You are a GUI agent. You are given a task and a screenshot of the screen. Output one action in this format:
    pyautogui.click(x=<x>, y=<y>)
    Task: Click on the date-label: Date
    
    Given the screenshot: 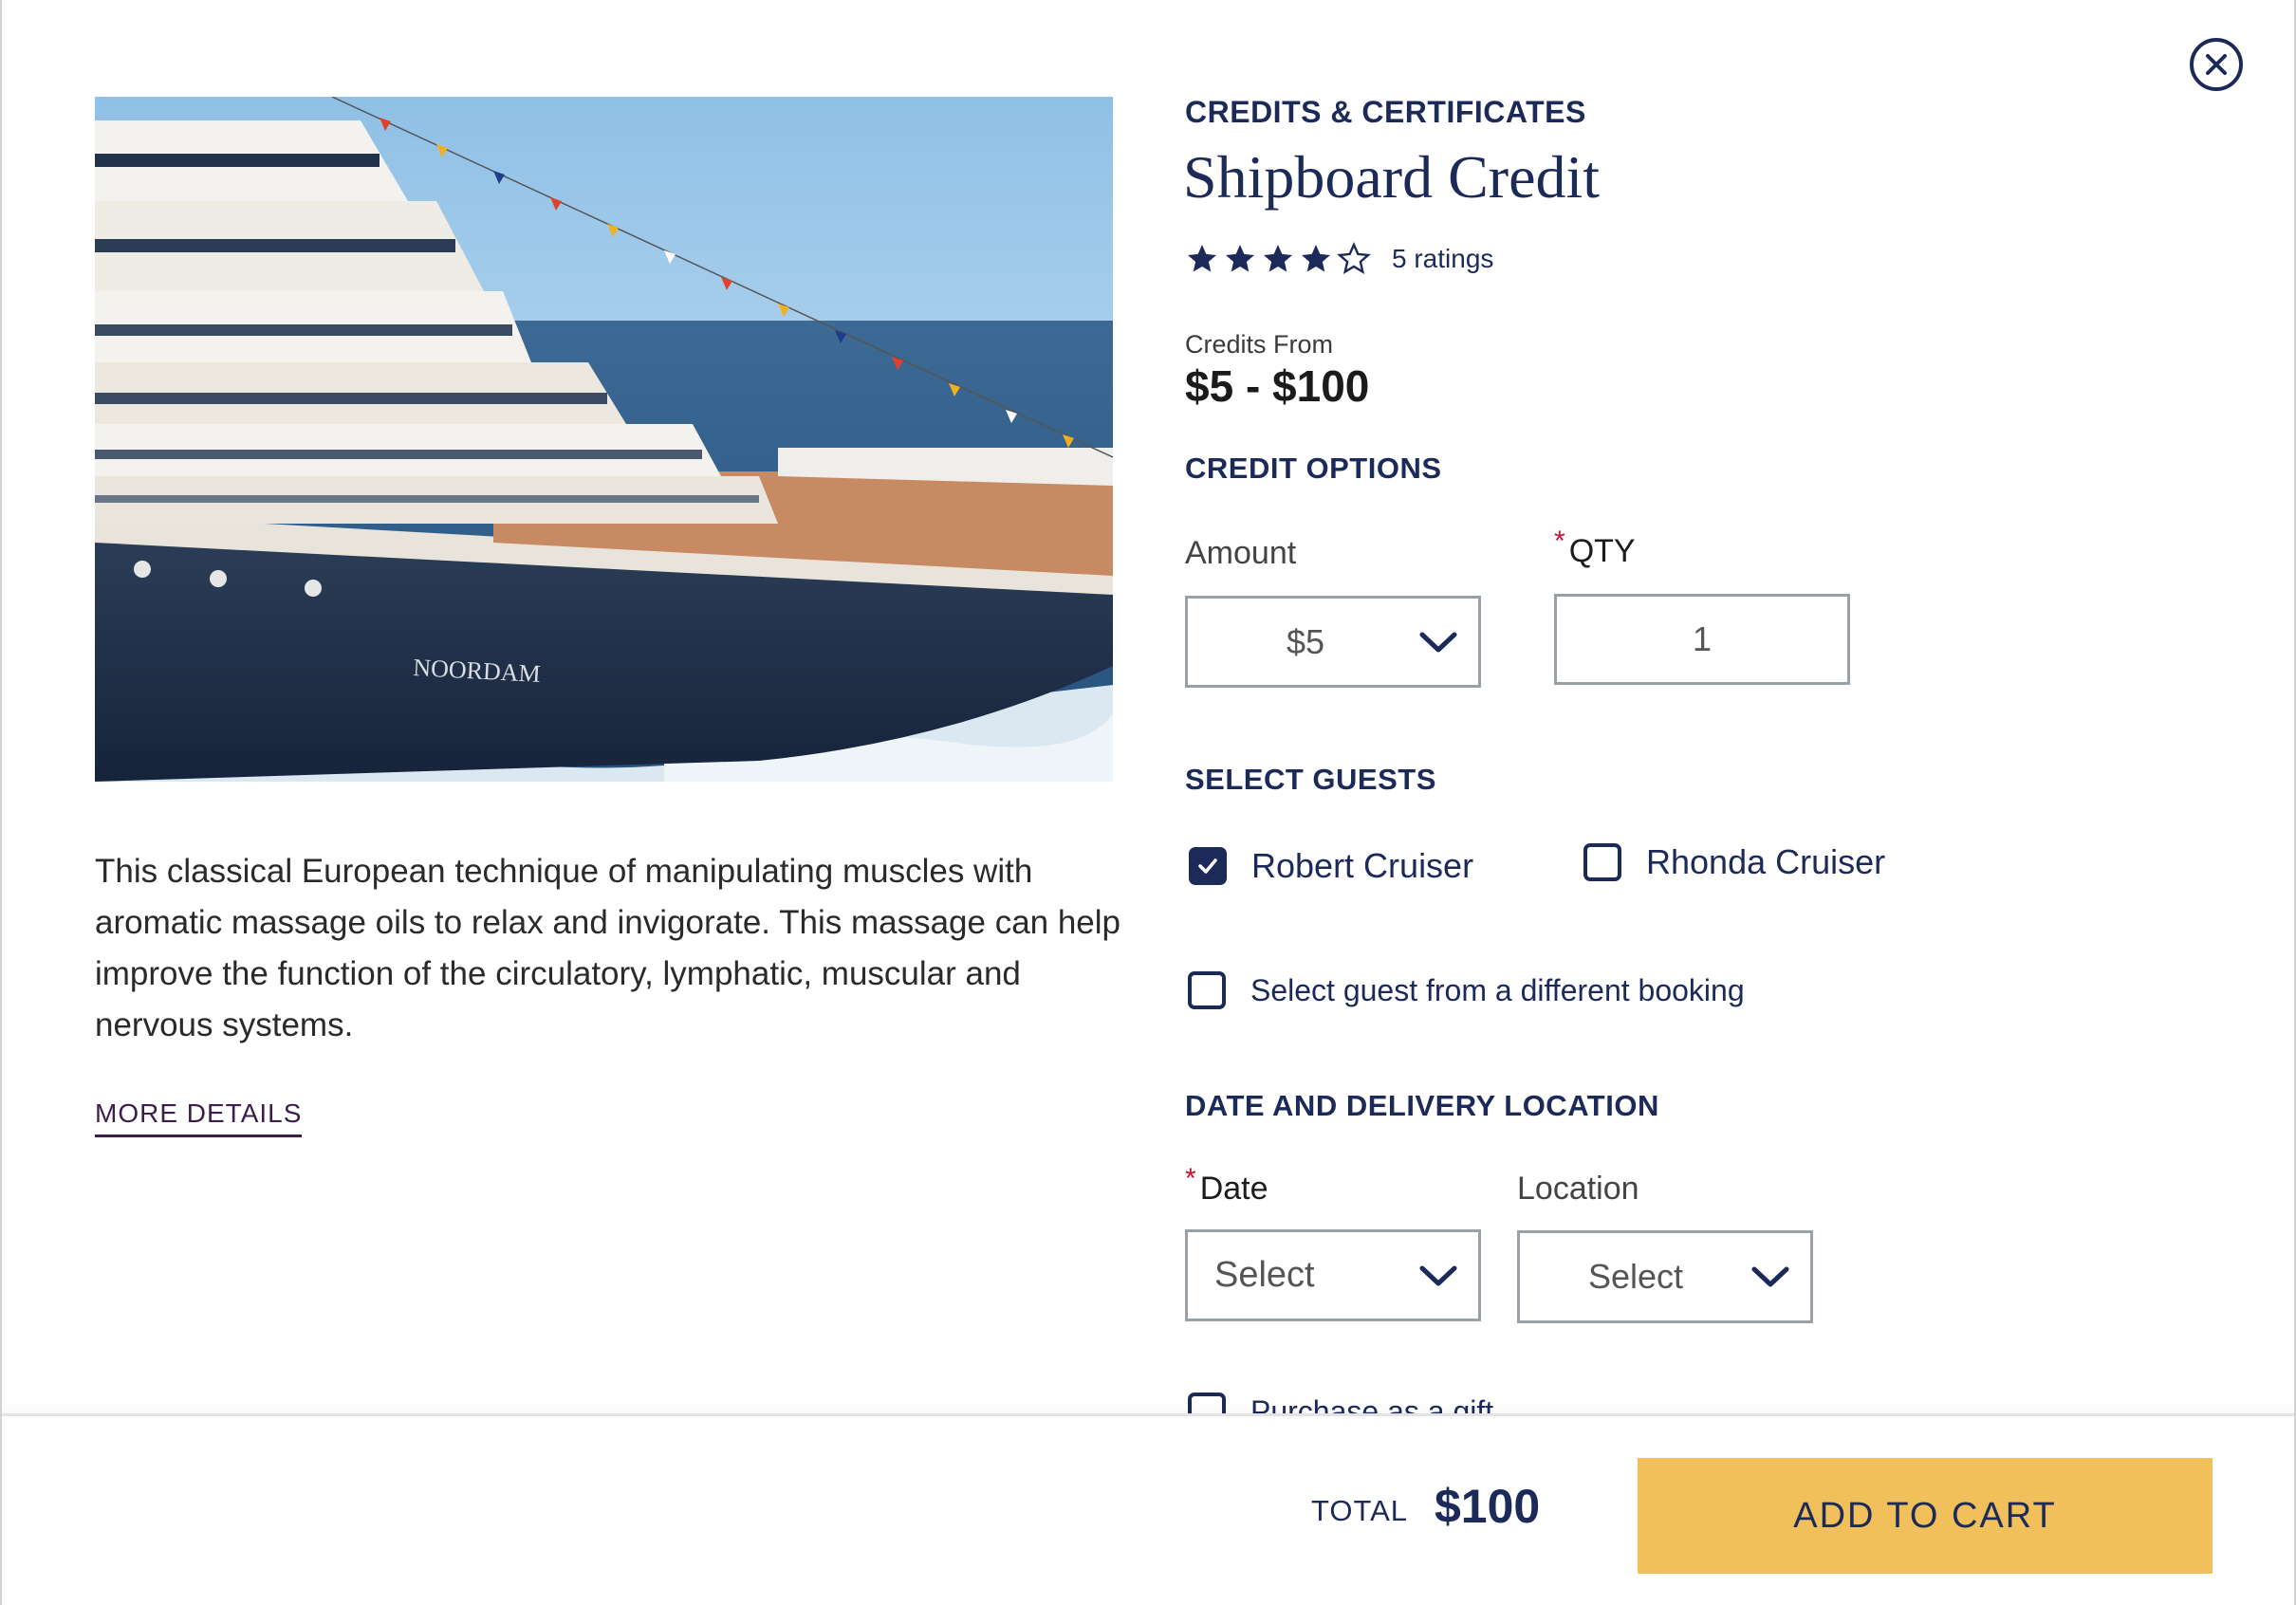 What is the action you would take?
    pyautogui.click(x=1233, y=1189)
    